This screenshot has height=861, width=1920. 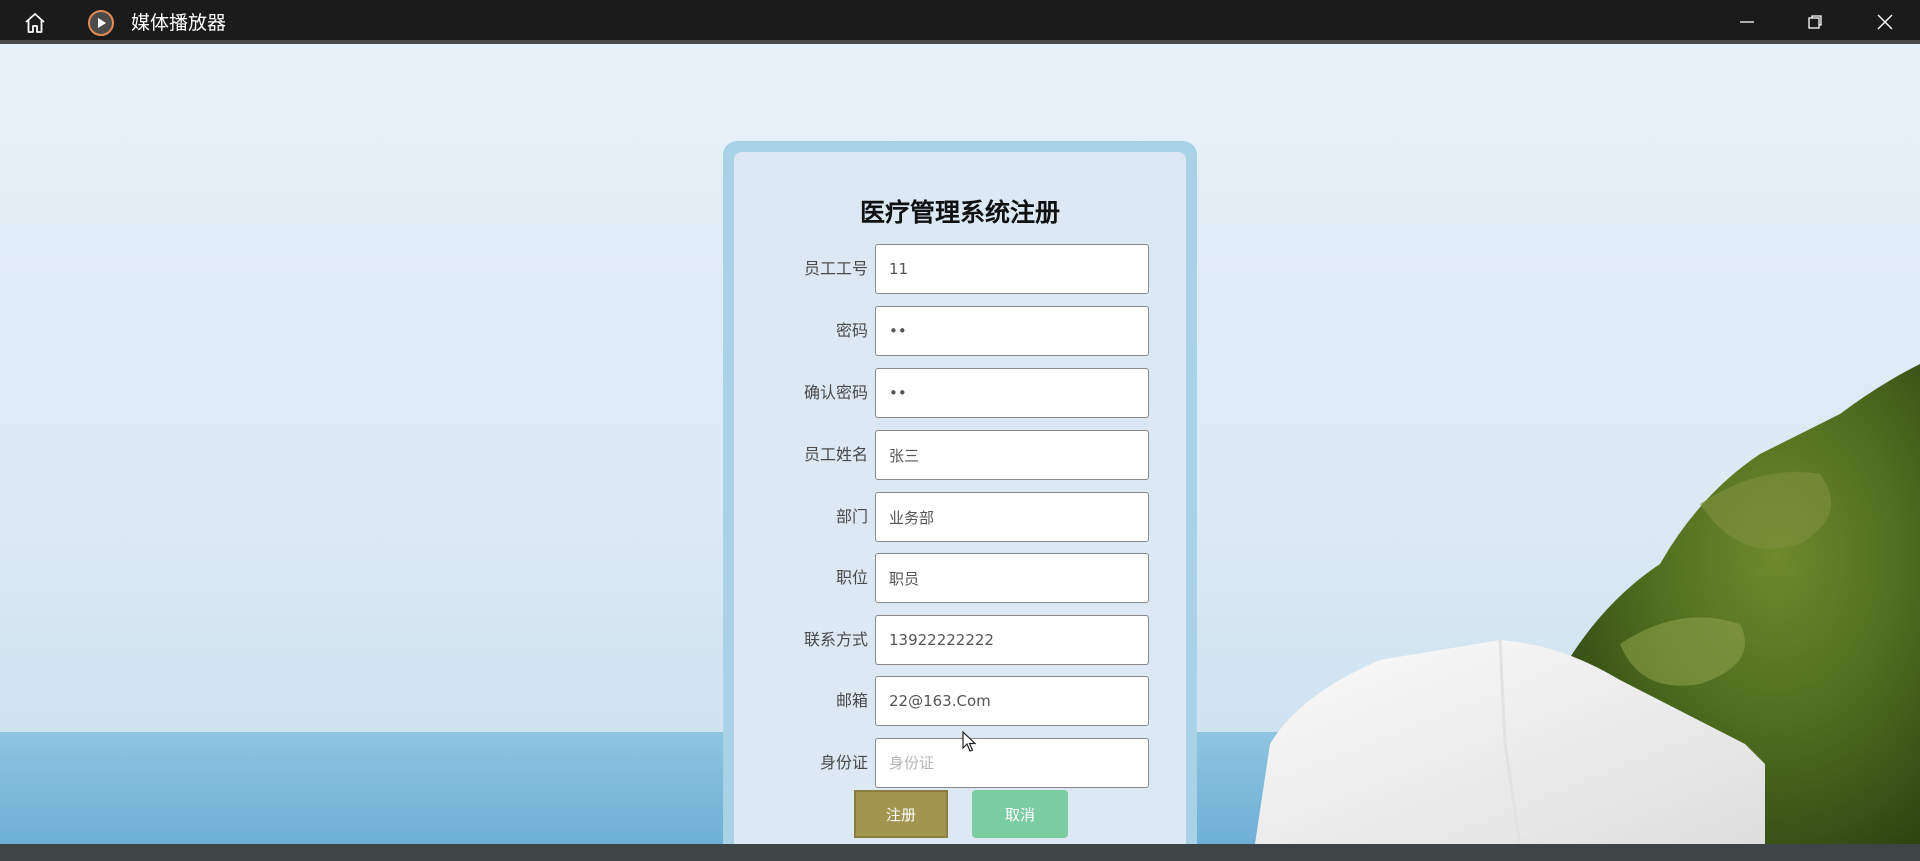 I want to click on position-label: 职位, so click(x=851, y=577).